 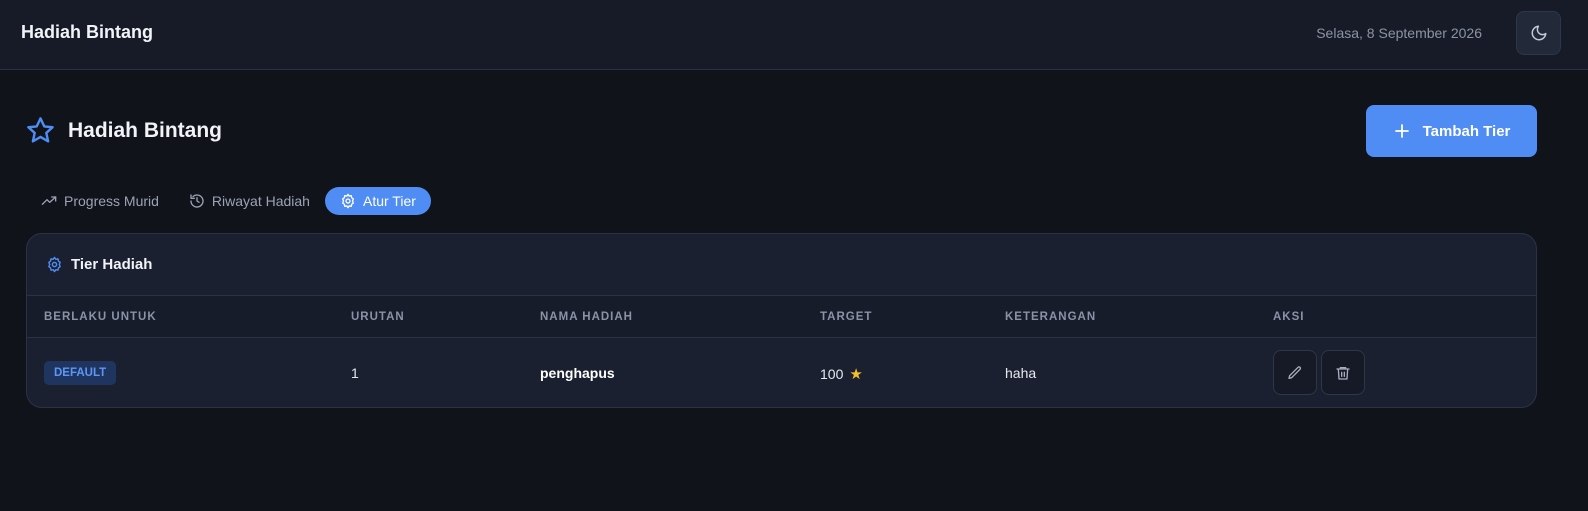 I want to click on pencil-icon, so click(x=1295, y=372).